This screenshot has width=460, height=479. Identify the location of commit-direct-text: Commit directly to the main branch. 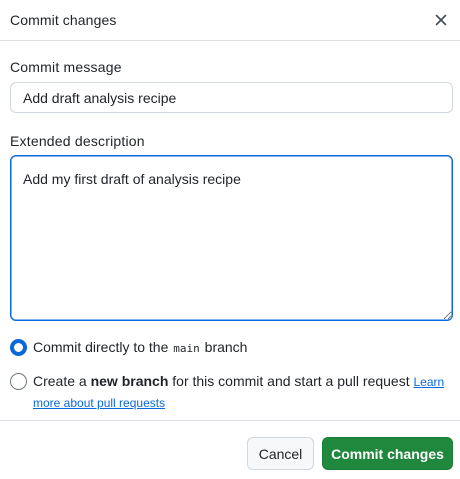
(140, 348).